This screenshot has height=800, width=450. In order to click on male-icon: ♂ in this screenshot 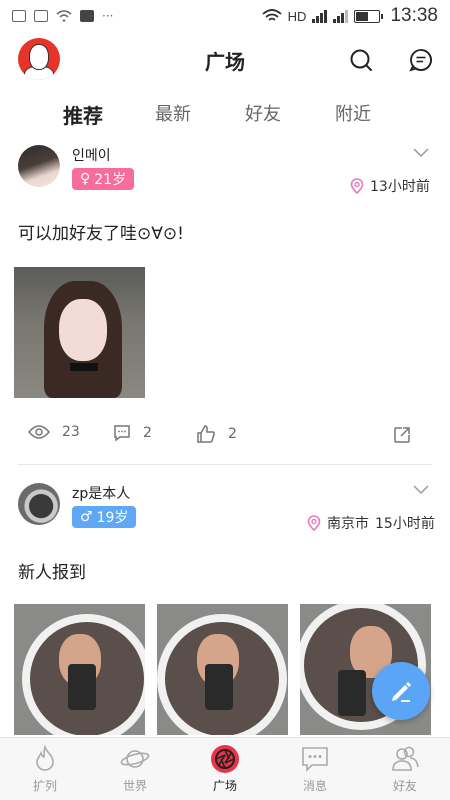, I will do `click(86, 517)`.